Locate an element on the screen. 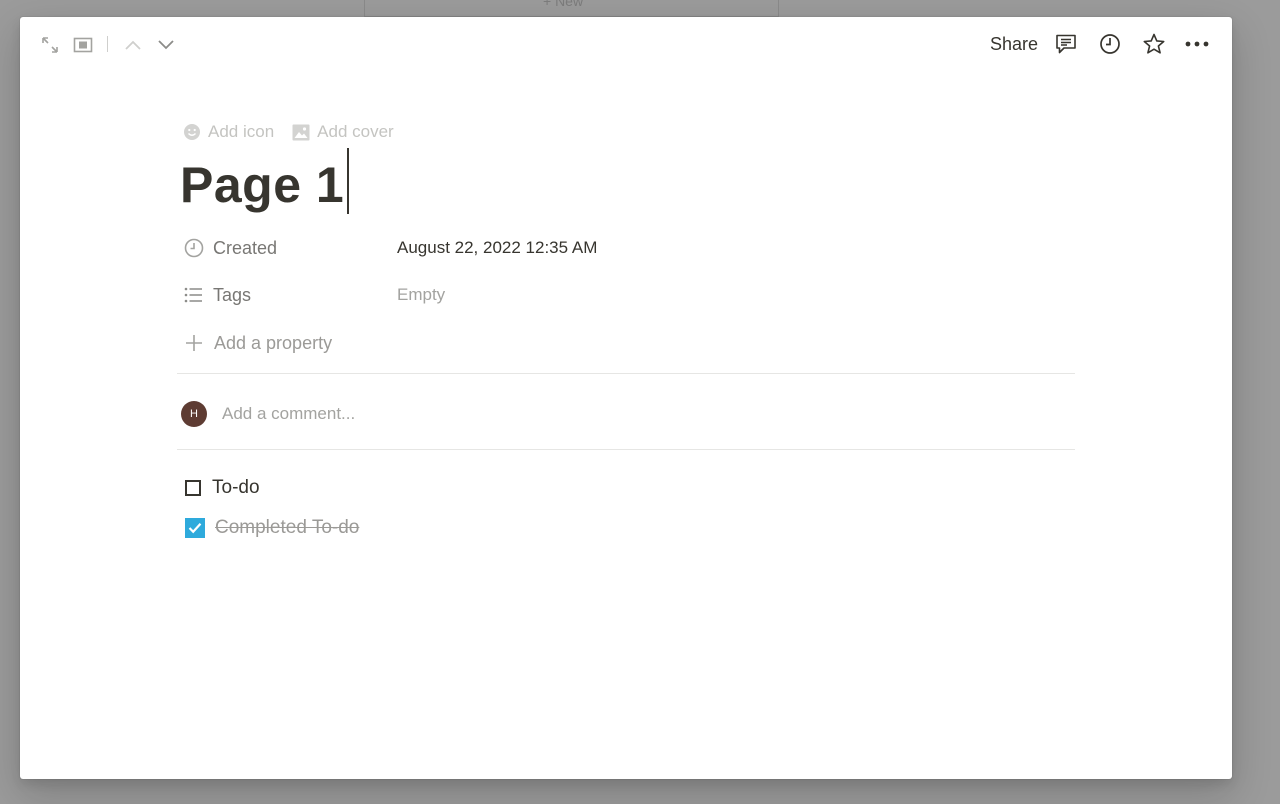  add-property-label: Add a property is located at coordinates (273, 342).